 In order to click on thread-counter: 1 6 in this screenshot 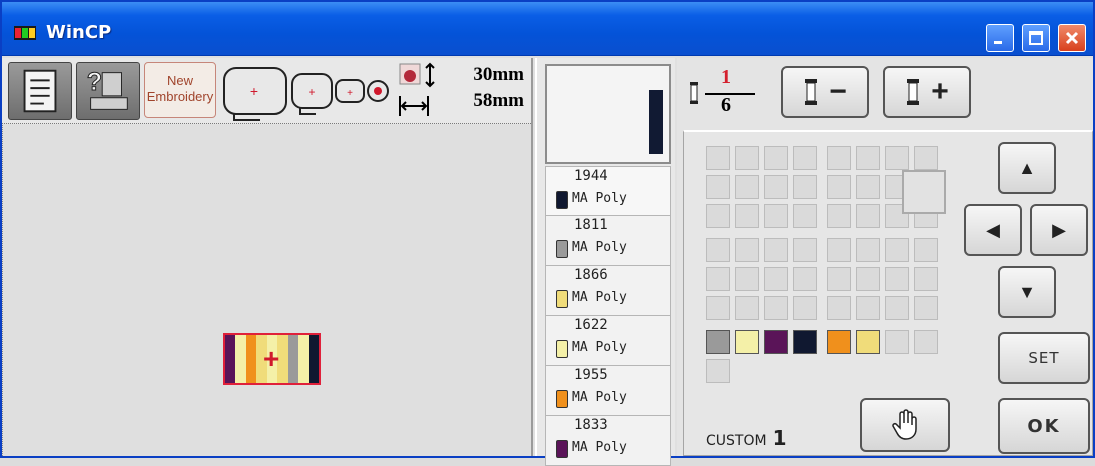, I will do `click(726, 92)`.